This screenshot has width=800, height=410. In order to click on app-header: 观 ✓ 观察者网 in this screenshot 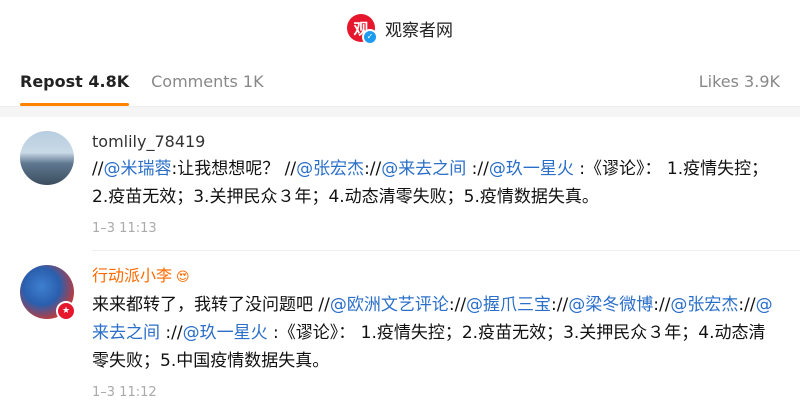, I will do `click(400, 28)`.